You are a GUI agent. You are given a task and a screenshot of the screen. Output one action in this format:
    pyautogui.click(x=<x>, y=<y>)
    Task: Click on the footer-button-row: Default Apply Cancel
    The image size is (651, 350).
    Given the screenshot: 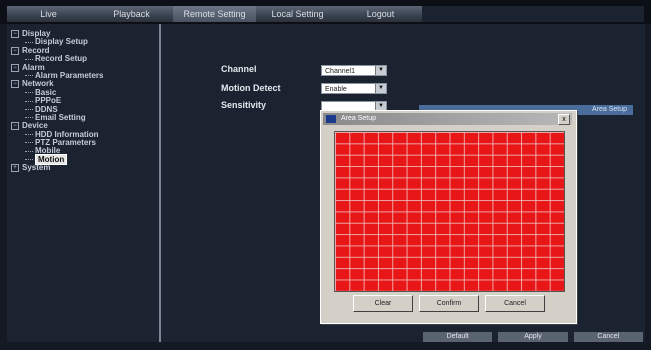 What is the action you would take?
    pyautogui.click(x=533, y=337)
    